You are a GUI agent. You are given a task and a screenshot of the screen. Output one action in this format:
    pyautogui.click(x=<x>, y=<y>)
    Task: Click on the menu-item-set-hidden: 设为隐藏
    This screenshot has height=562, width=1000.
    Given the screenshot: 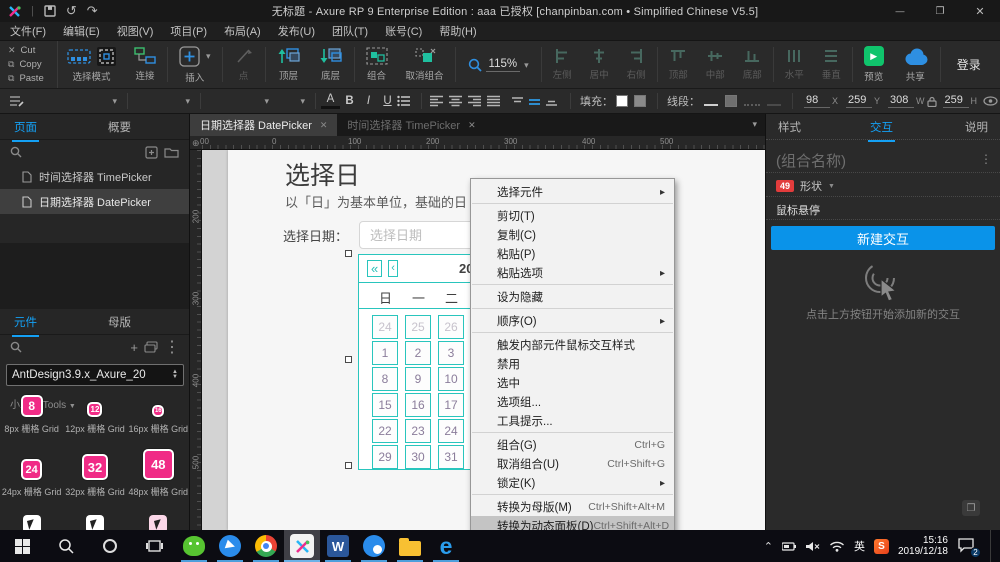 What is the action you would take?
    pyautogui.click(x=572, y=296)
    